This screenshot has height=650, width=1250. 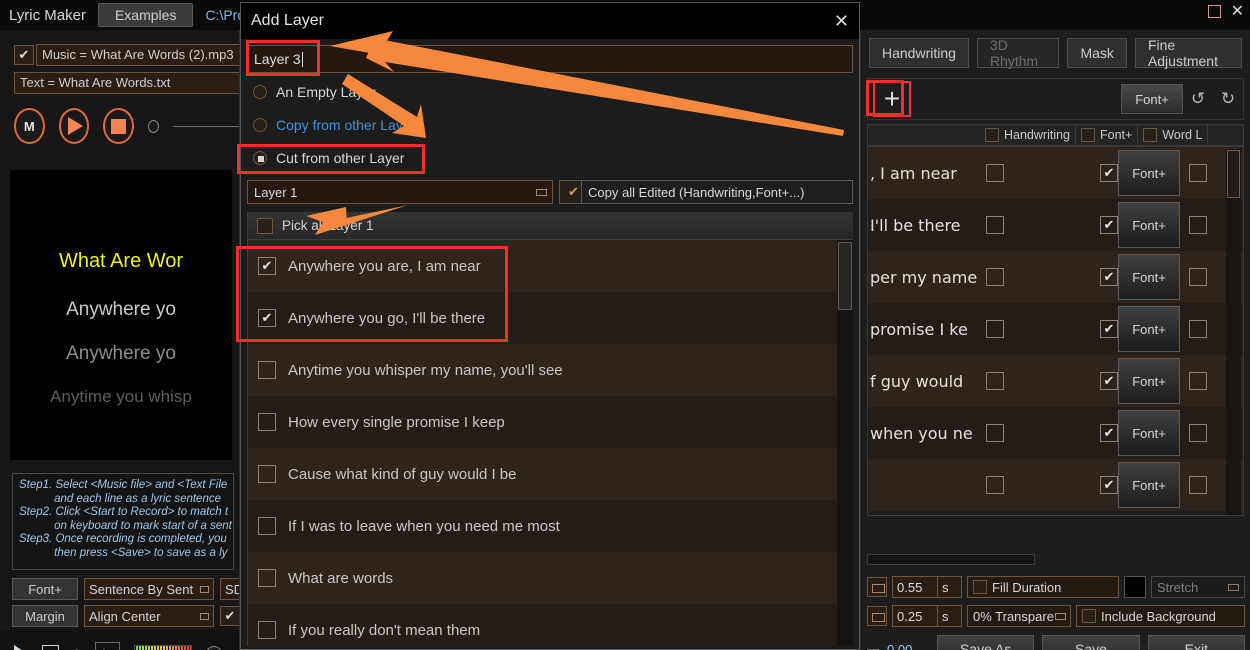 What do you see at coordinates (992, 135) in the screenshot?
I see `handwriting-column-checkbox` at bounding box center [992, 135].